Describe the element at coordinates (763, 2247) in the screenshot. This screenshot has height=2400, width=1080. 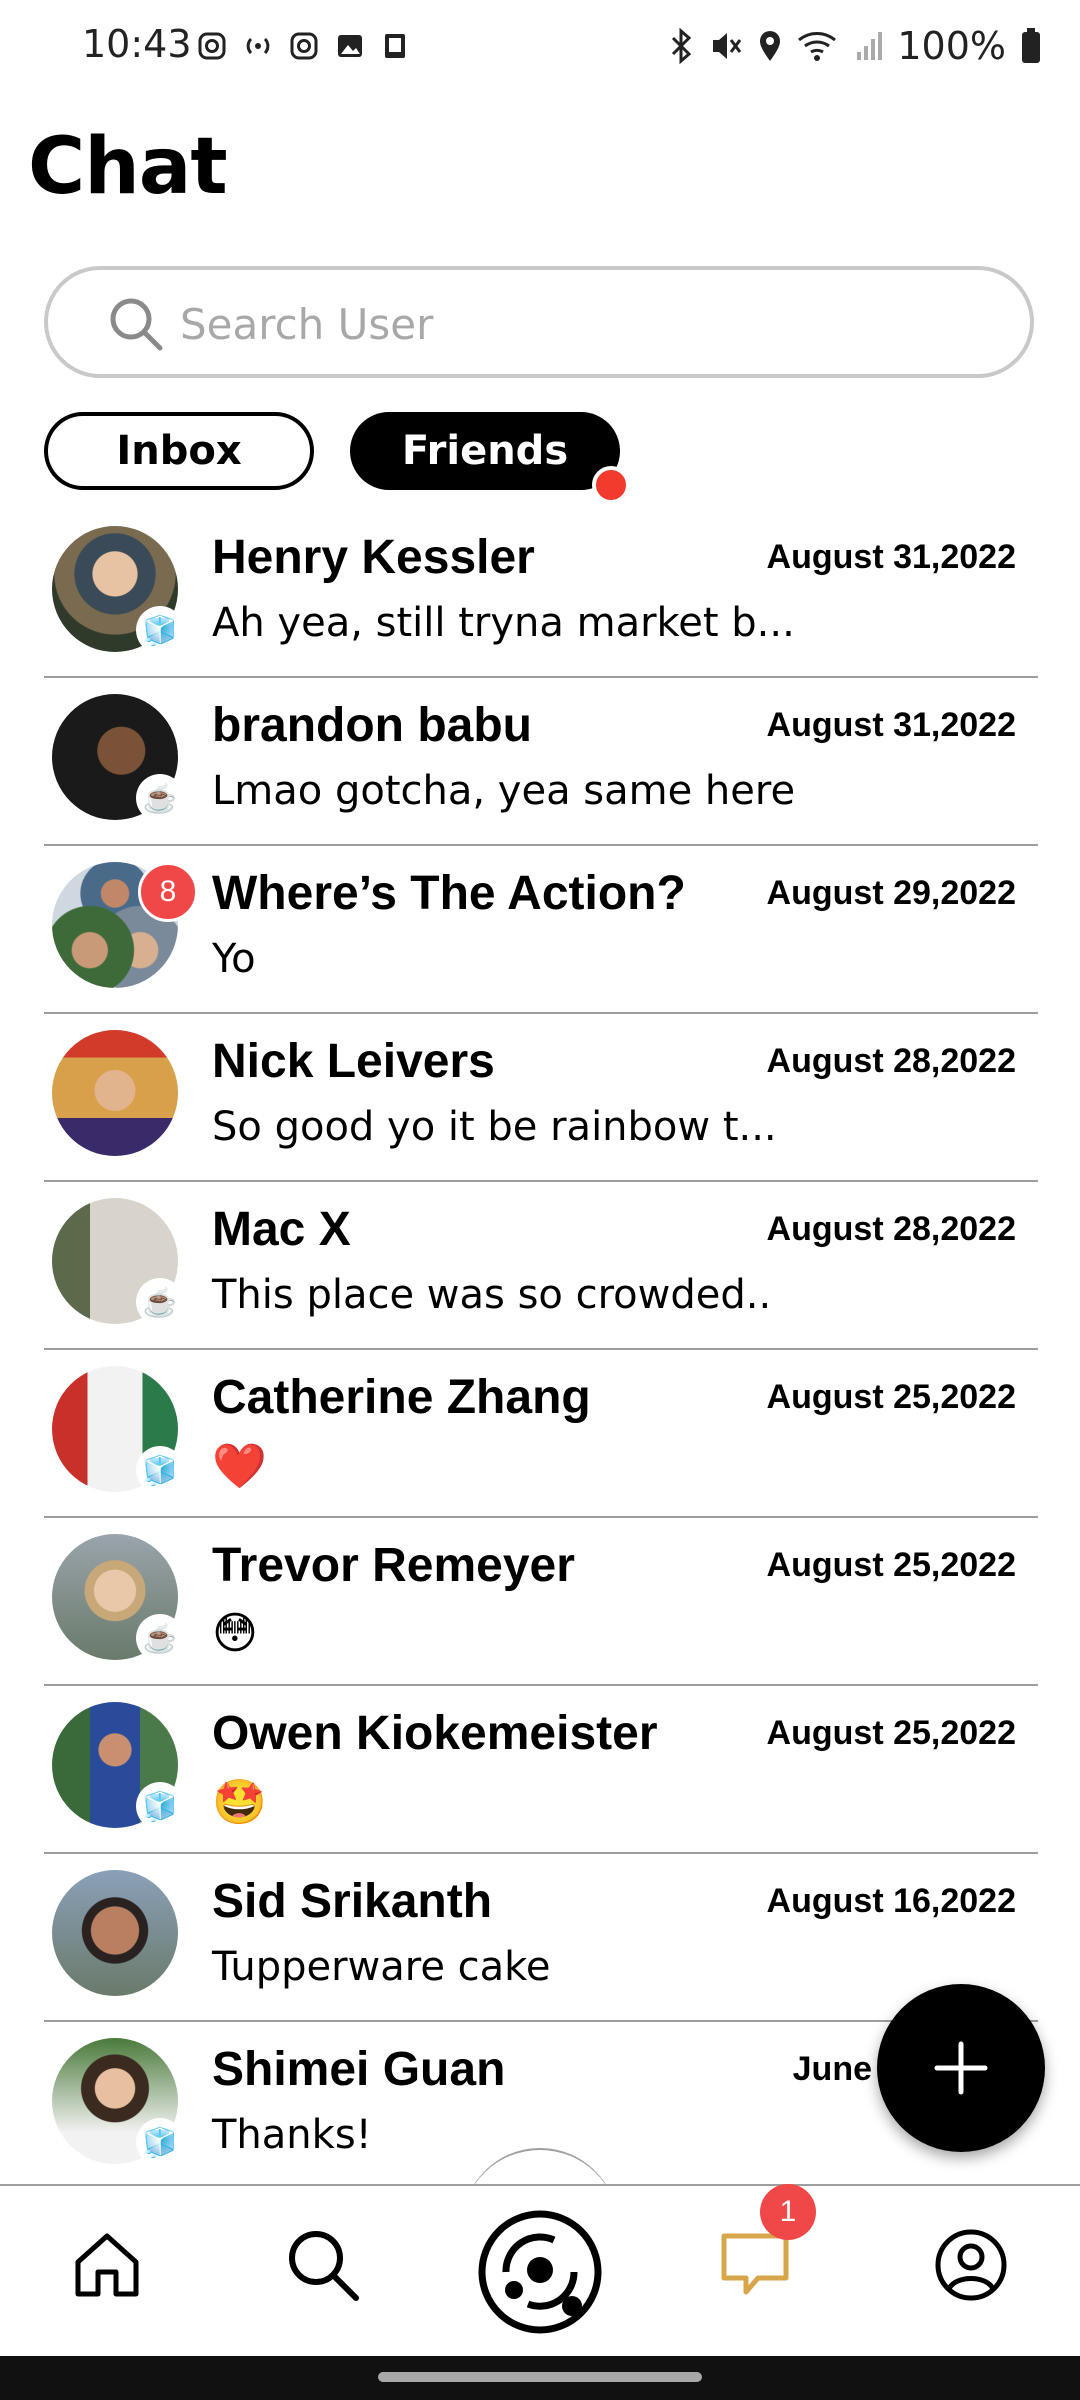
I see `nav-chat: 1` at that location.